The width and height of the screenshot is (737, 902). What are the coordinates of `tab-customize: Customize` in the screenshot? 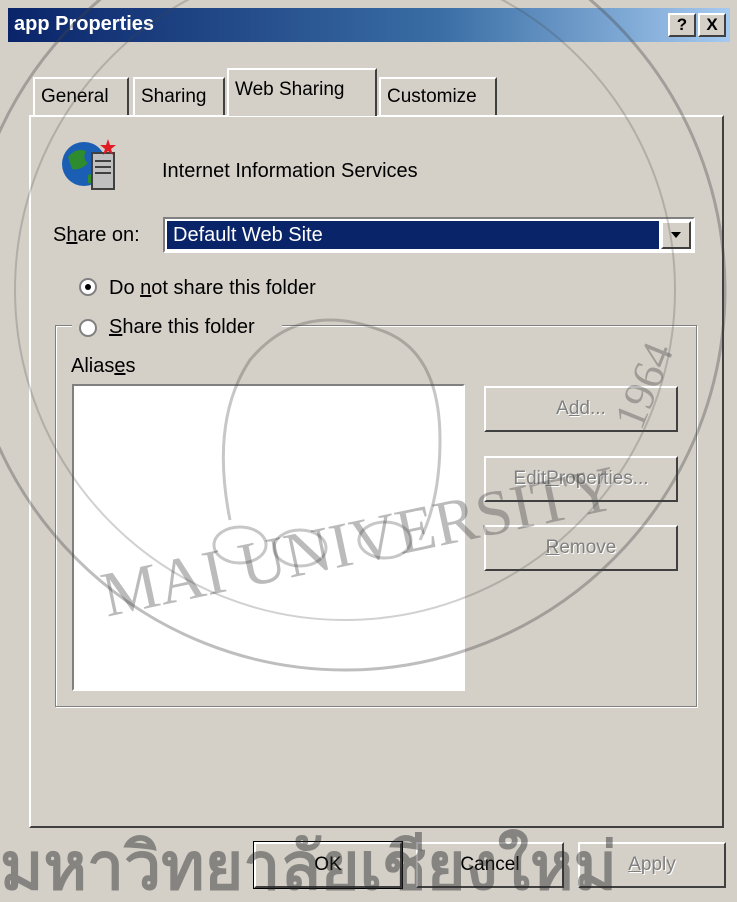 It's located at (438, 96).